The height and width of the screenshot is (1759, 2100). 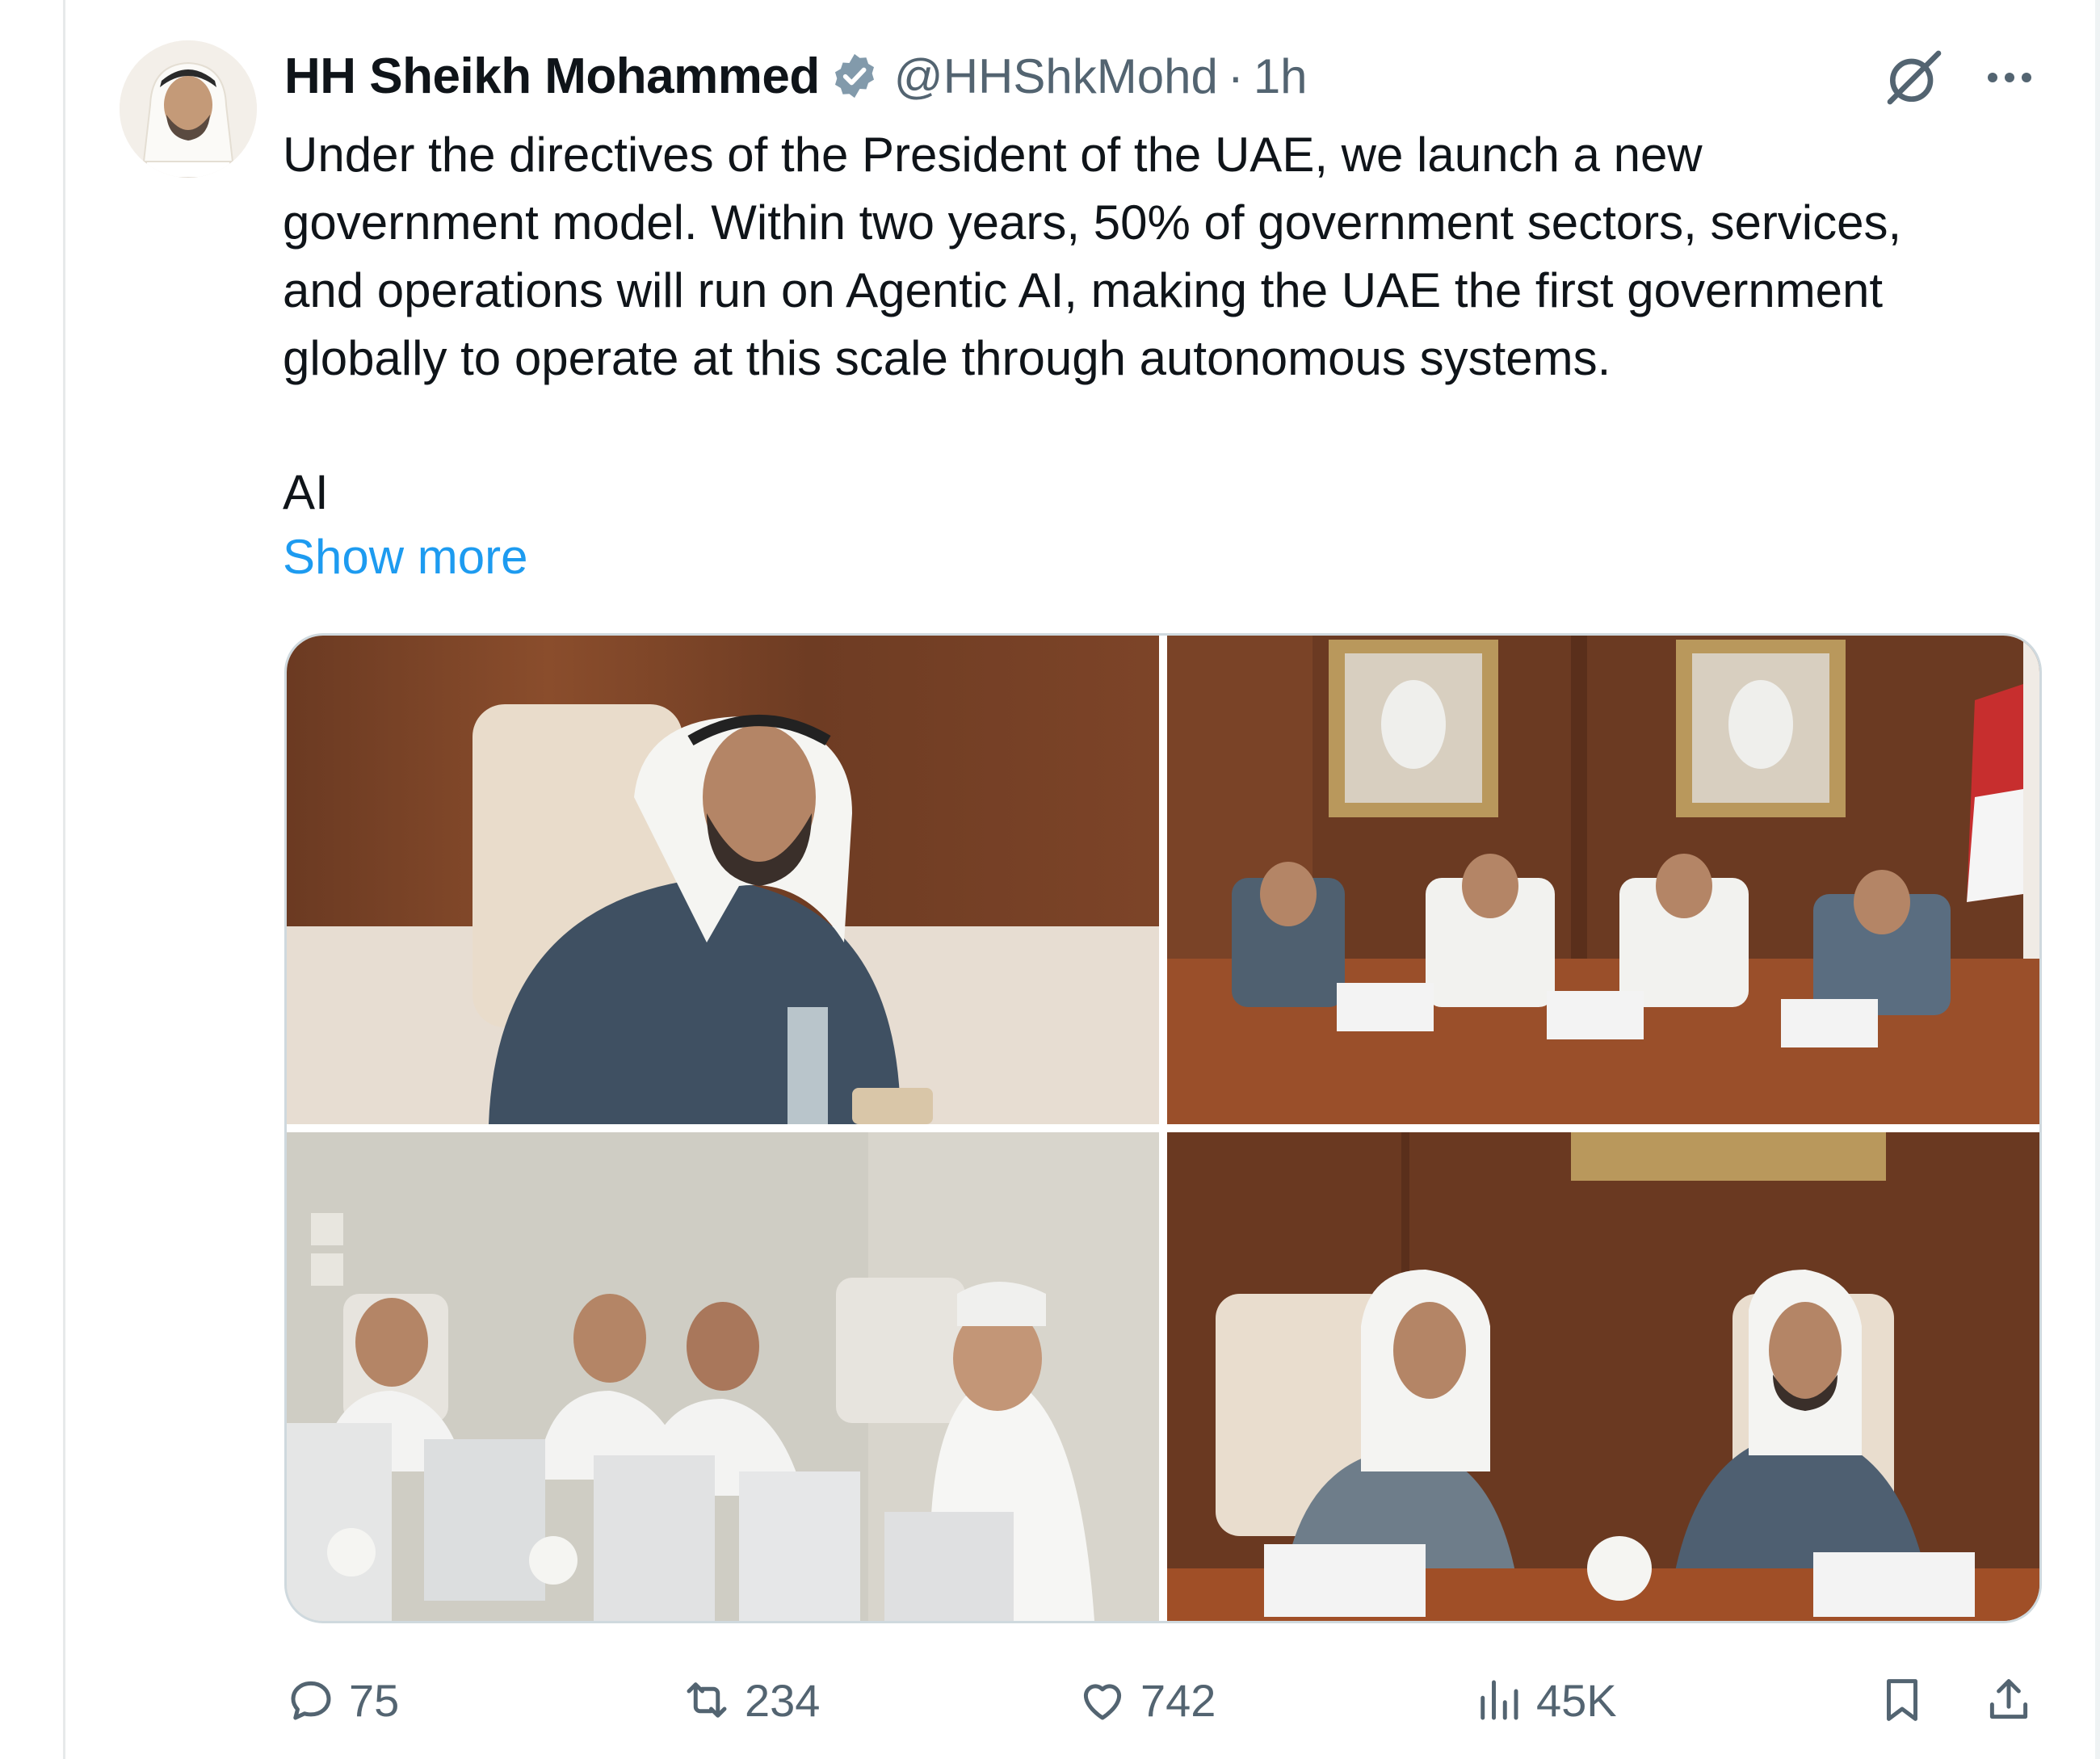 What do you see at coordinates (1499, 1700) in the screenshot?
I see `views-chart-icon` at bounding box center [1499, 1700].